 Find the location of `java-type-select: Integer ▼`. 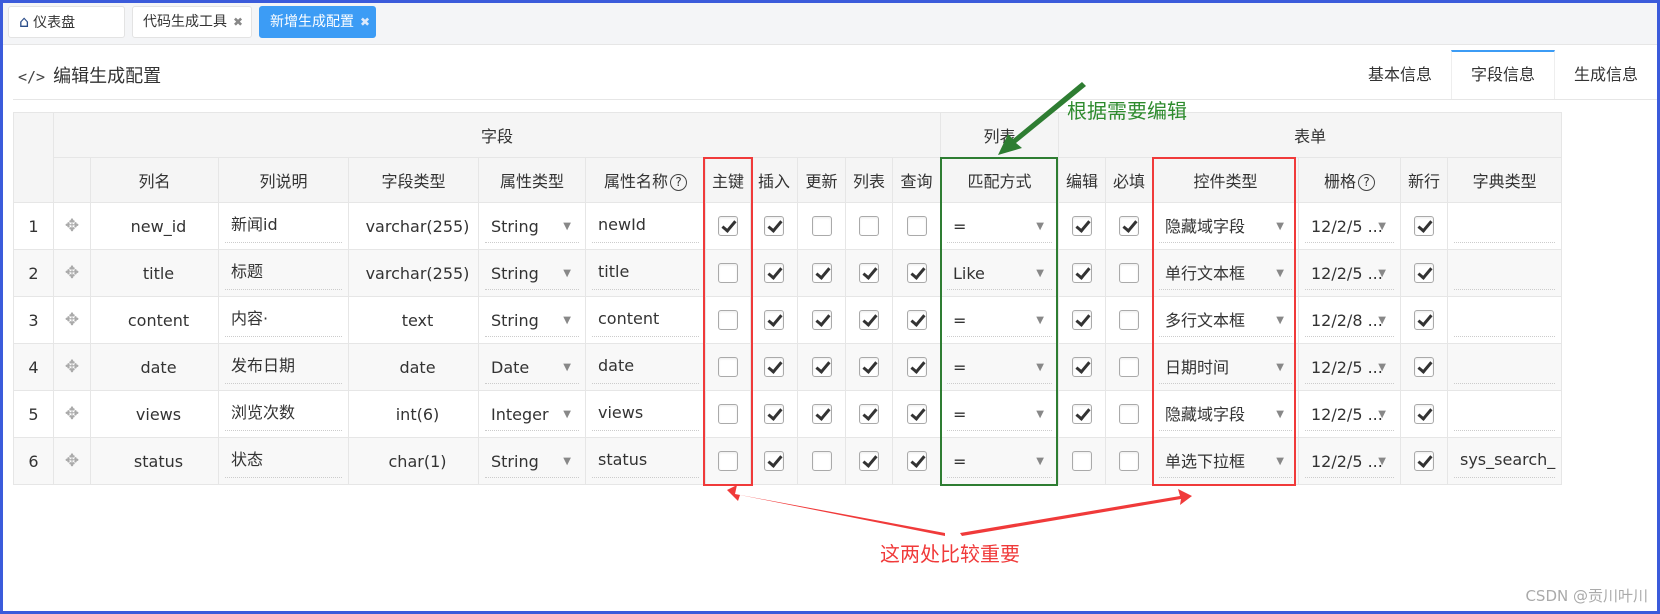

java-type-select: Integer ▼ is located at coordinates (532, 414).